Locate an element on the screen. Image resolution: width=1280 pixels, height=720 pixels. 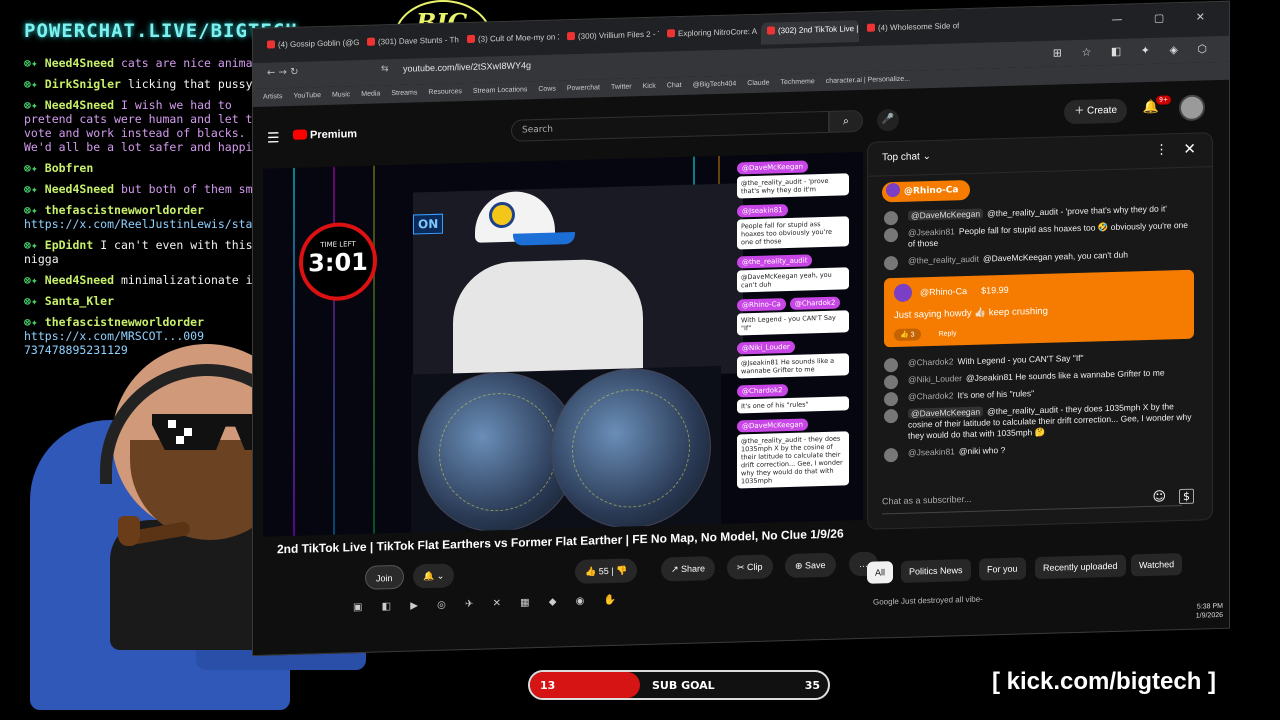
browser-tab: (3) Cult of Moe-my on X: "PRLIAR is located at coordinates (510, 40).